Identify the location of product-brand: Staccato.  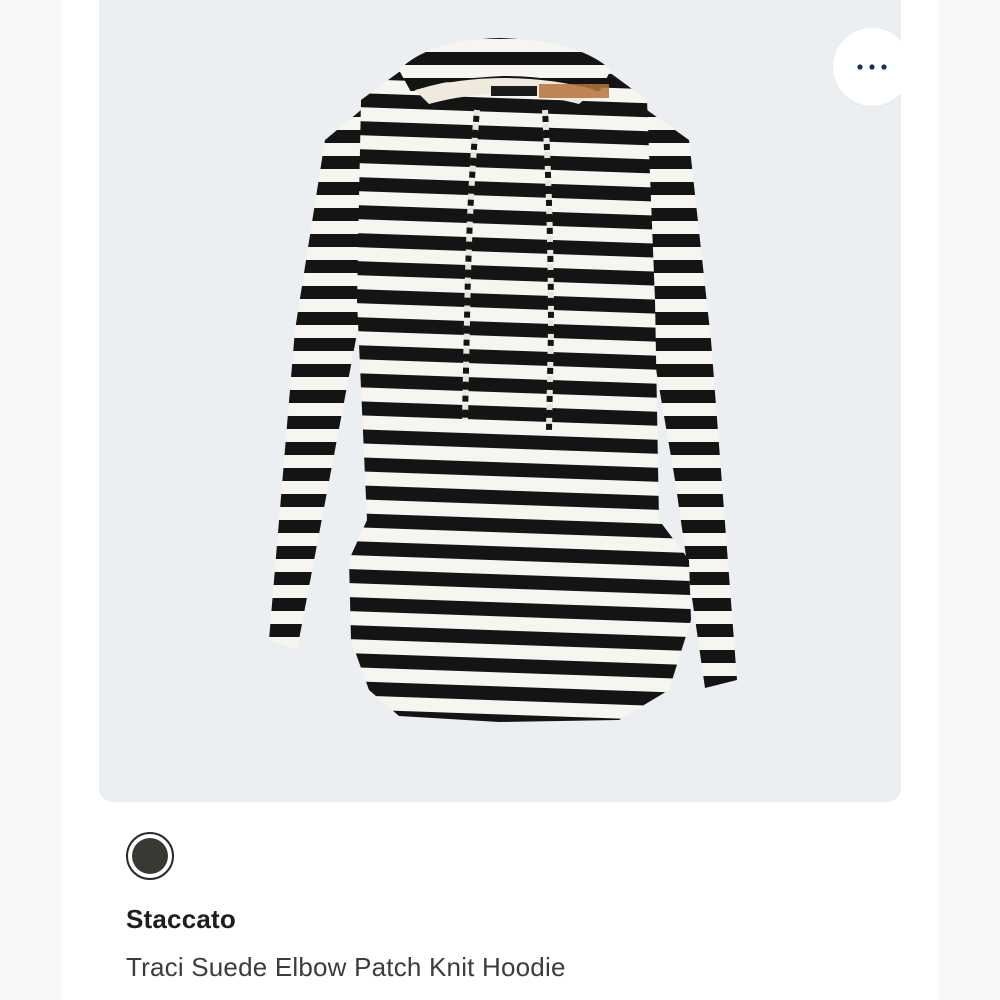
(181, 919).